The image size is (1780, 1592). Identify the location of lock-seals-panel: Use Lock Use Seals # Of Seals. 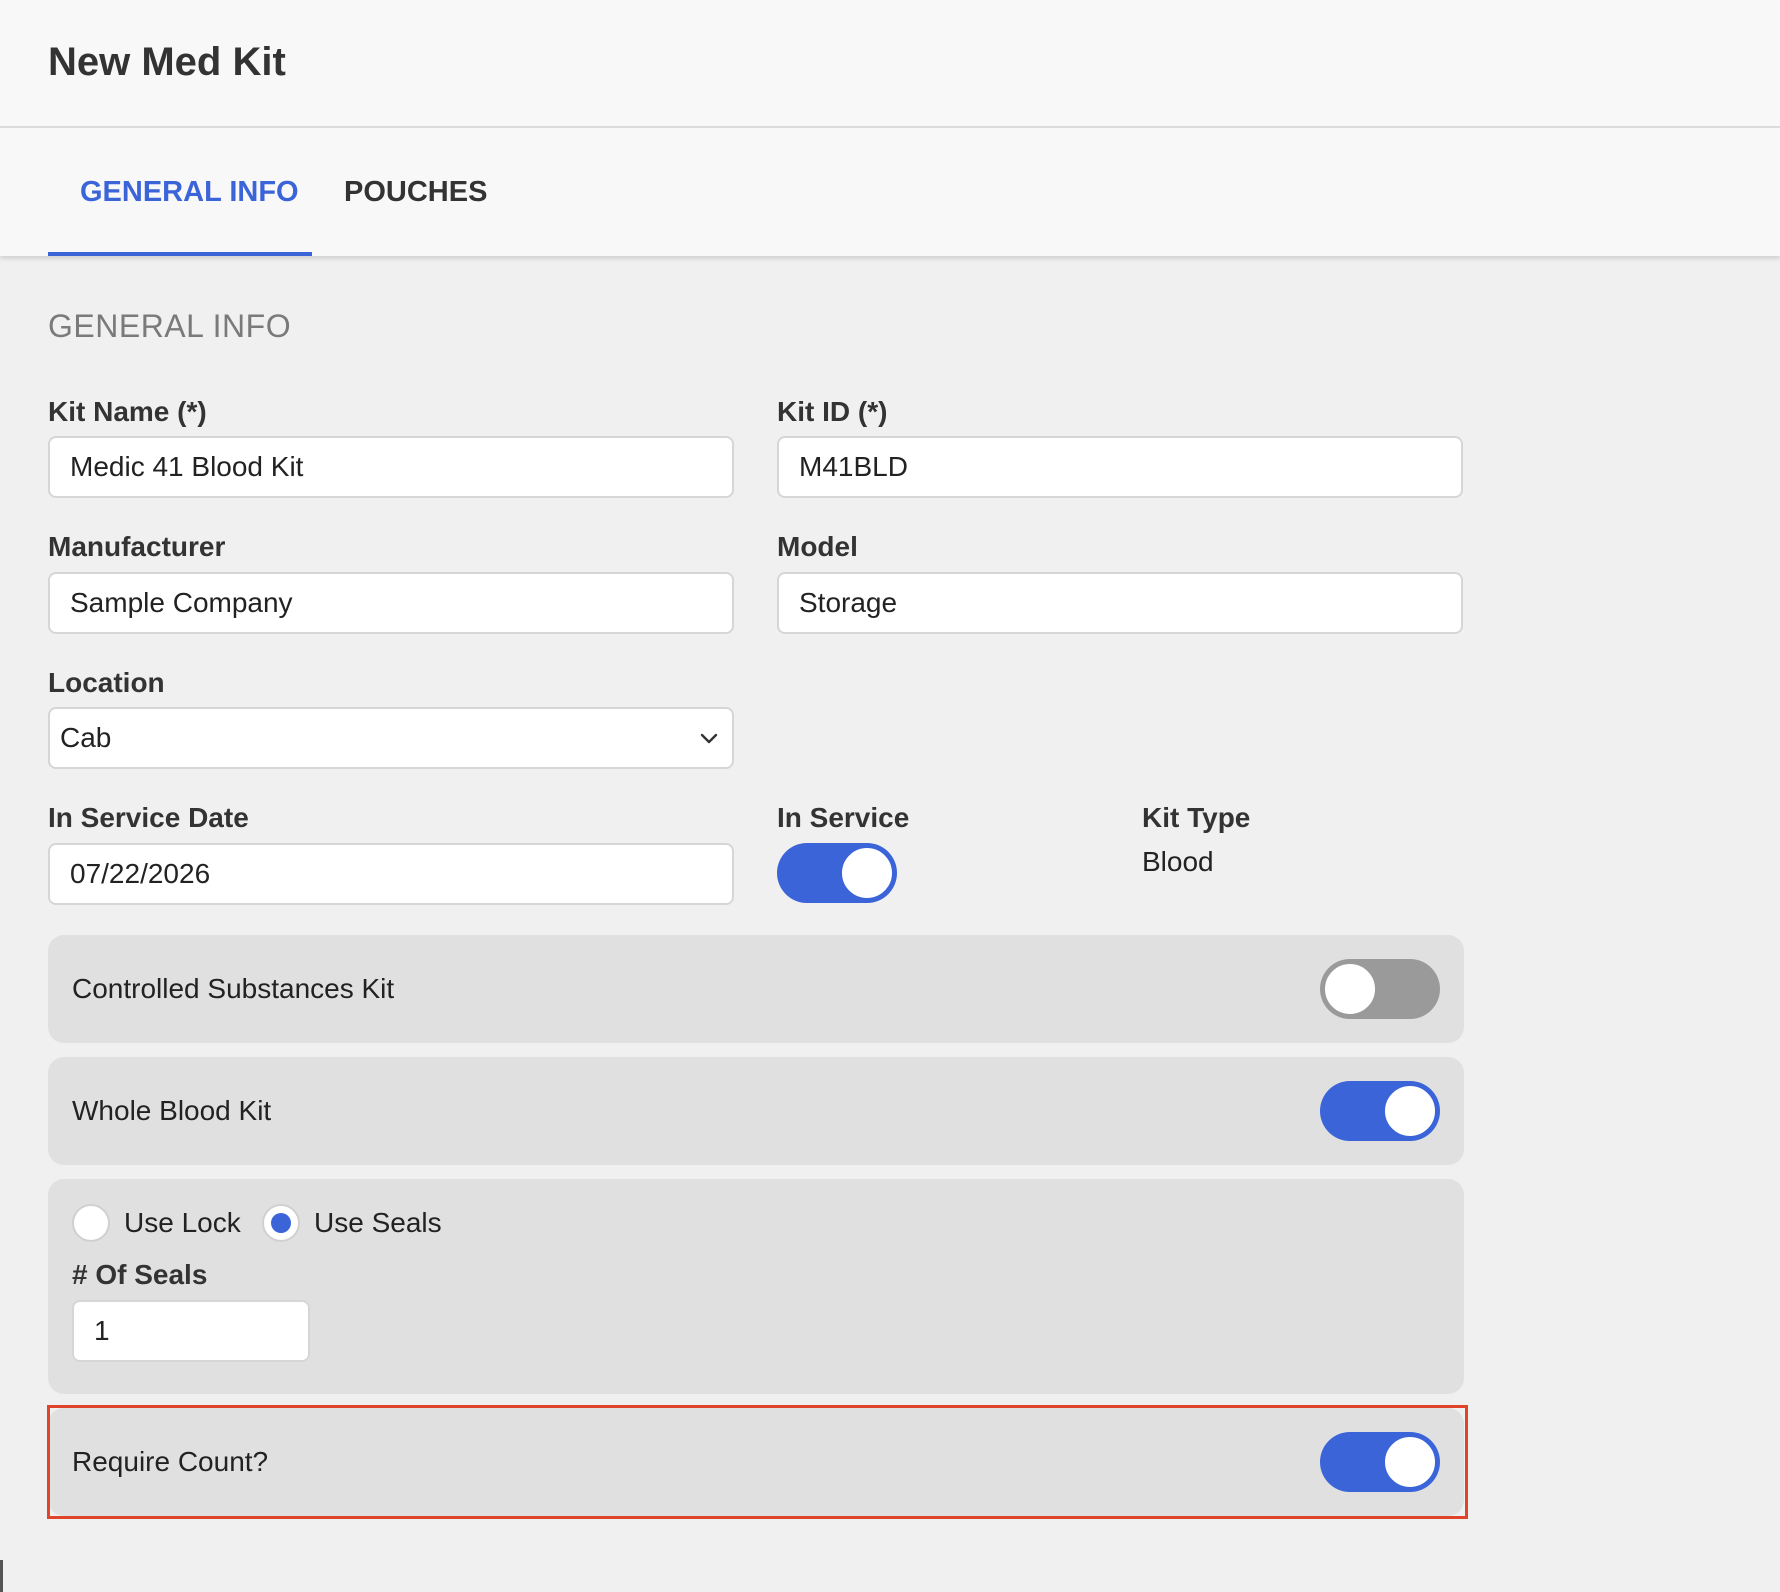
(756, 1286).